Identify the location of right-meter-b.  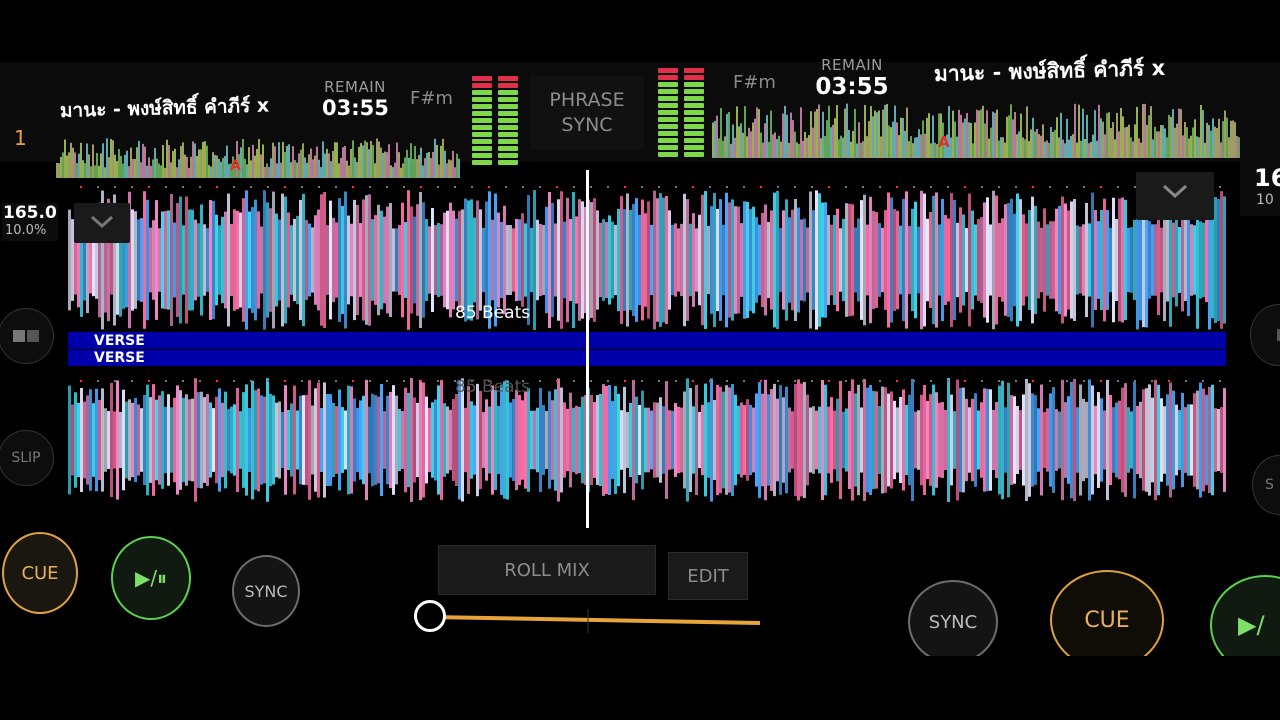
(694, 112).